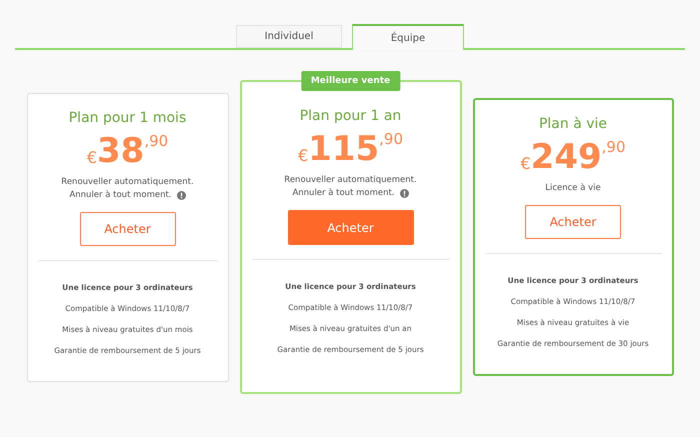  I want to click on bestseller-badge: Meilleure vente, so click(350, 81).